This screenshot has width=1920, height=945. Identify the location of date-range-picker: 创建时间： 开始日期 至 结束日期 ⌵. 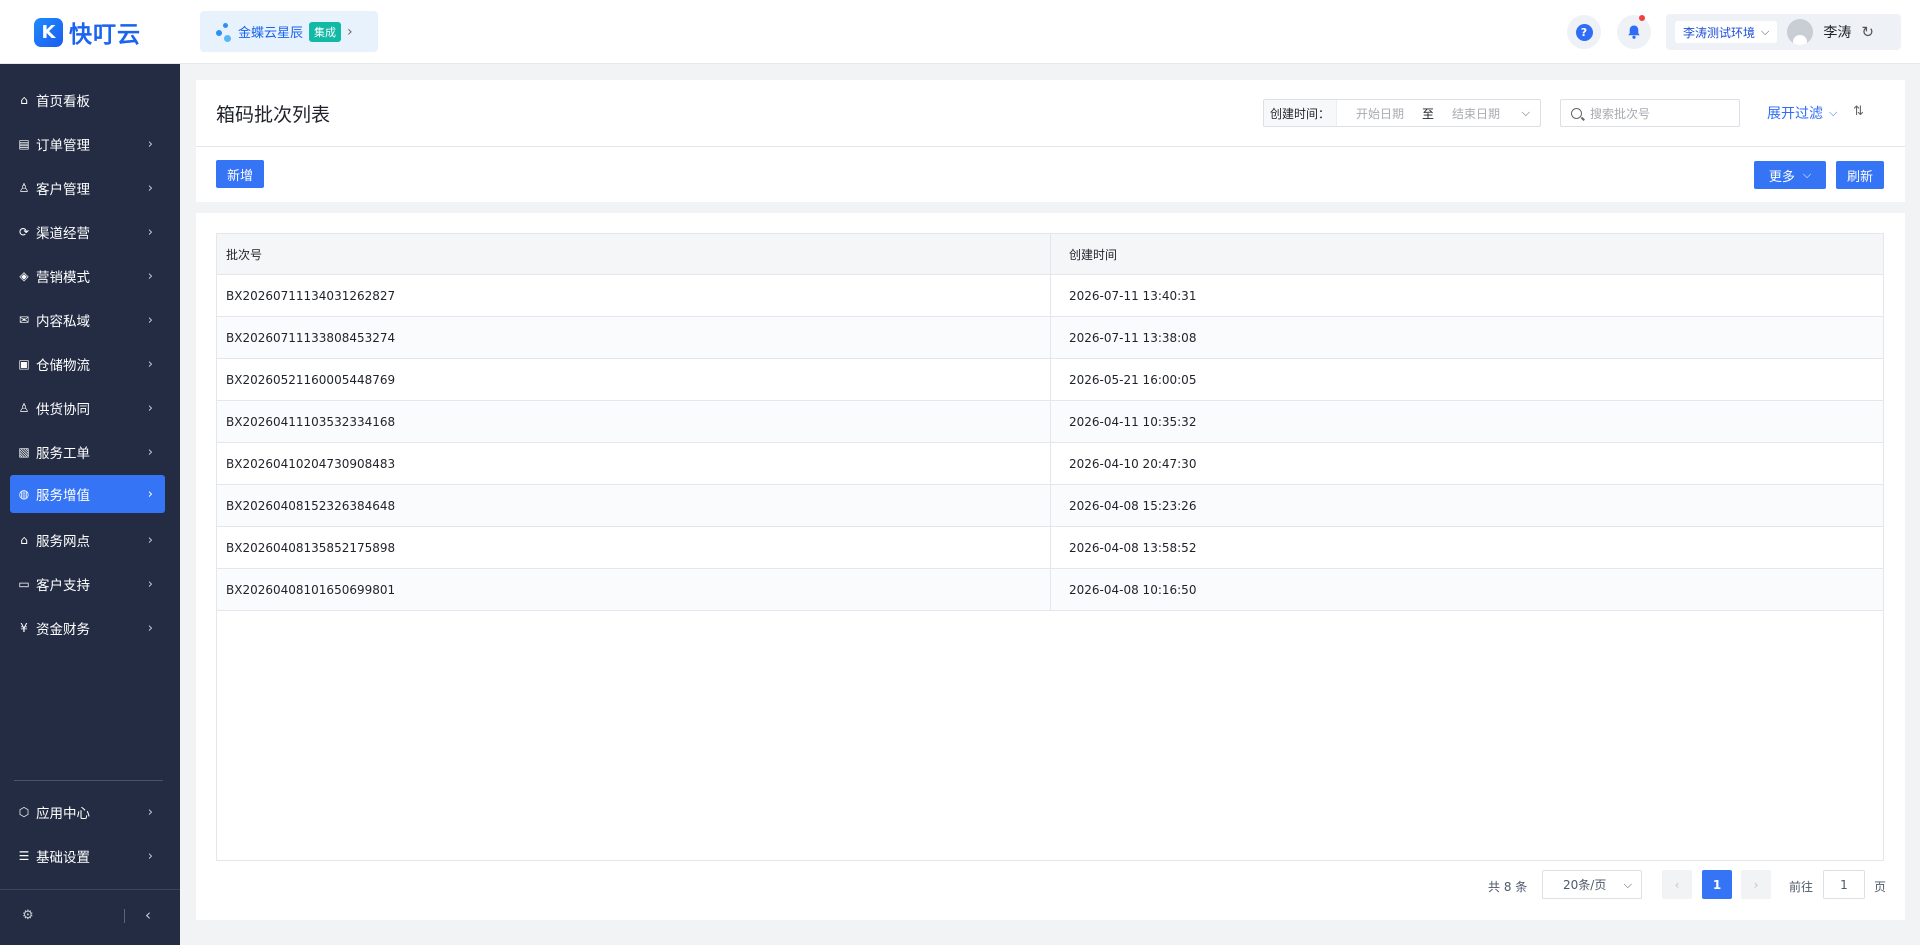
(1402, 113).